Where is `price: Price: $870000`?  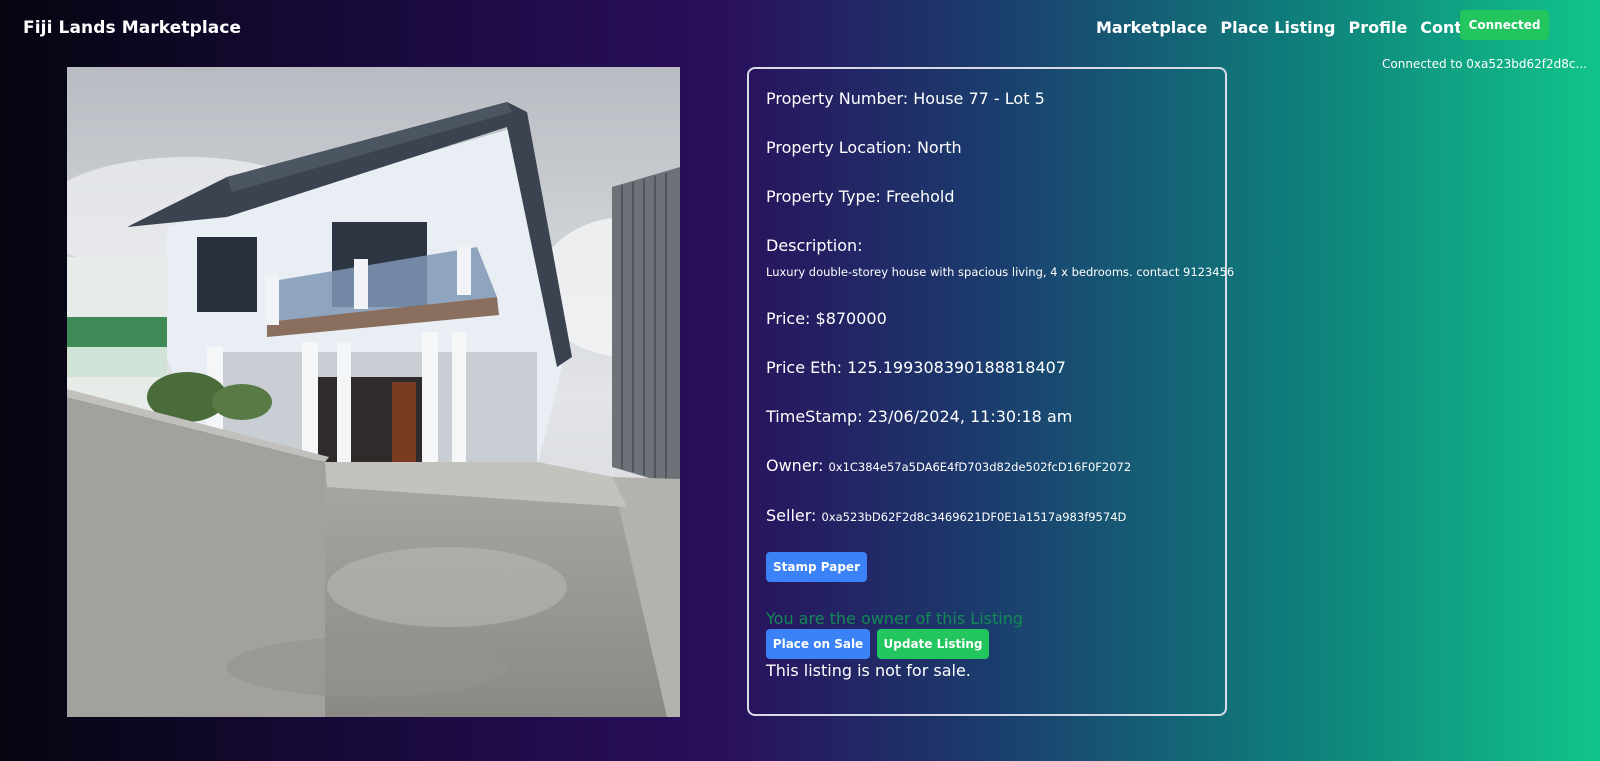 price: Price: $870000 is located at coordinates (826, 318).